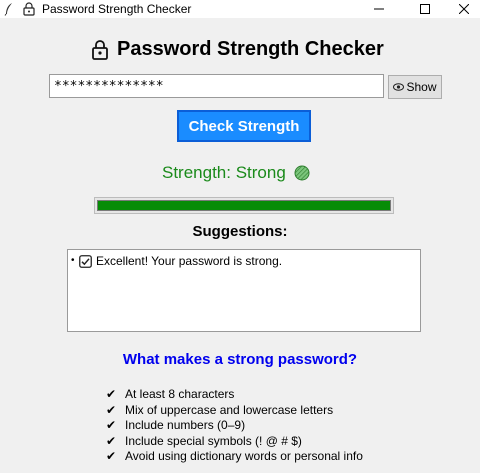 The image size is (480, 473). I want to click on eye-icon, so click(399, 87).